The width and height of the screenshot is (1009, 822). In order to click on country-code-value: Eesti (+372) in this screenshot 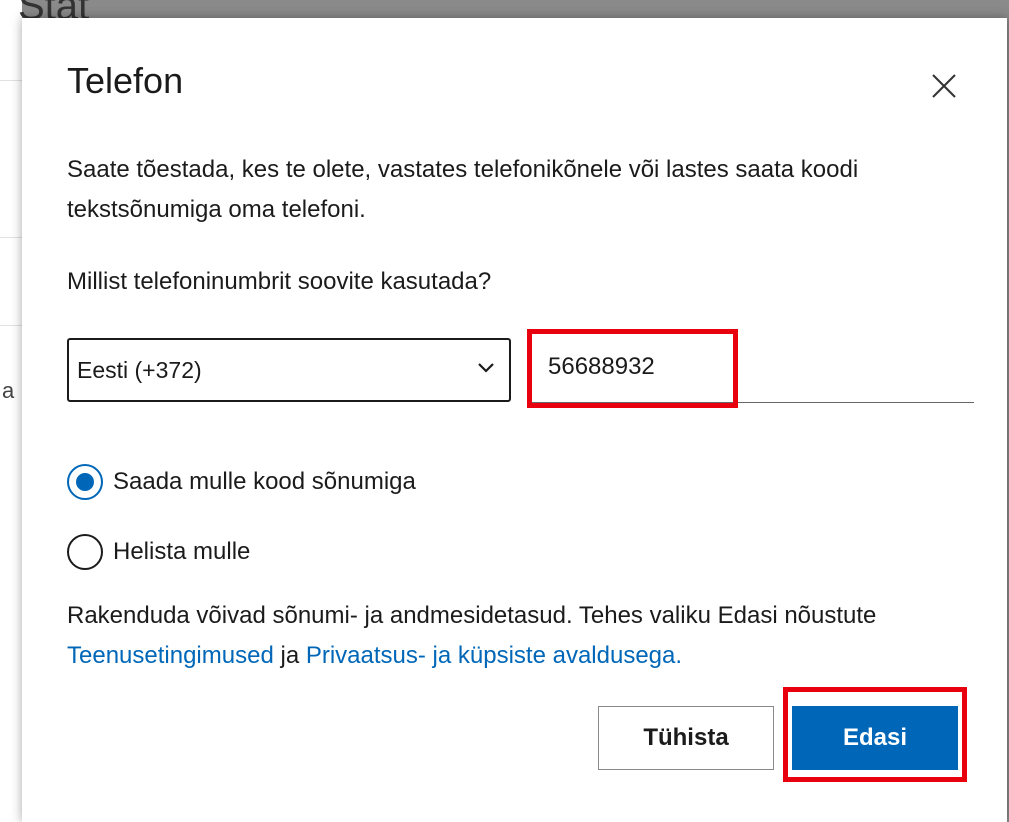, I will do `click(139, 369)`.